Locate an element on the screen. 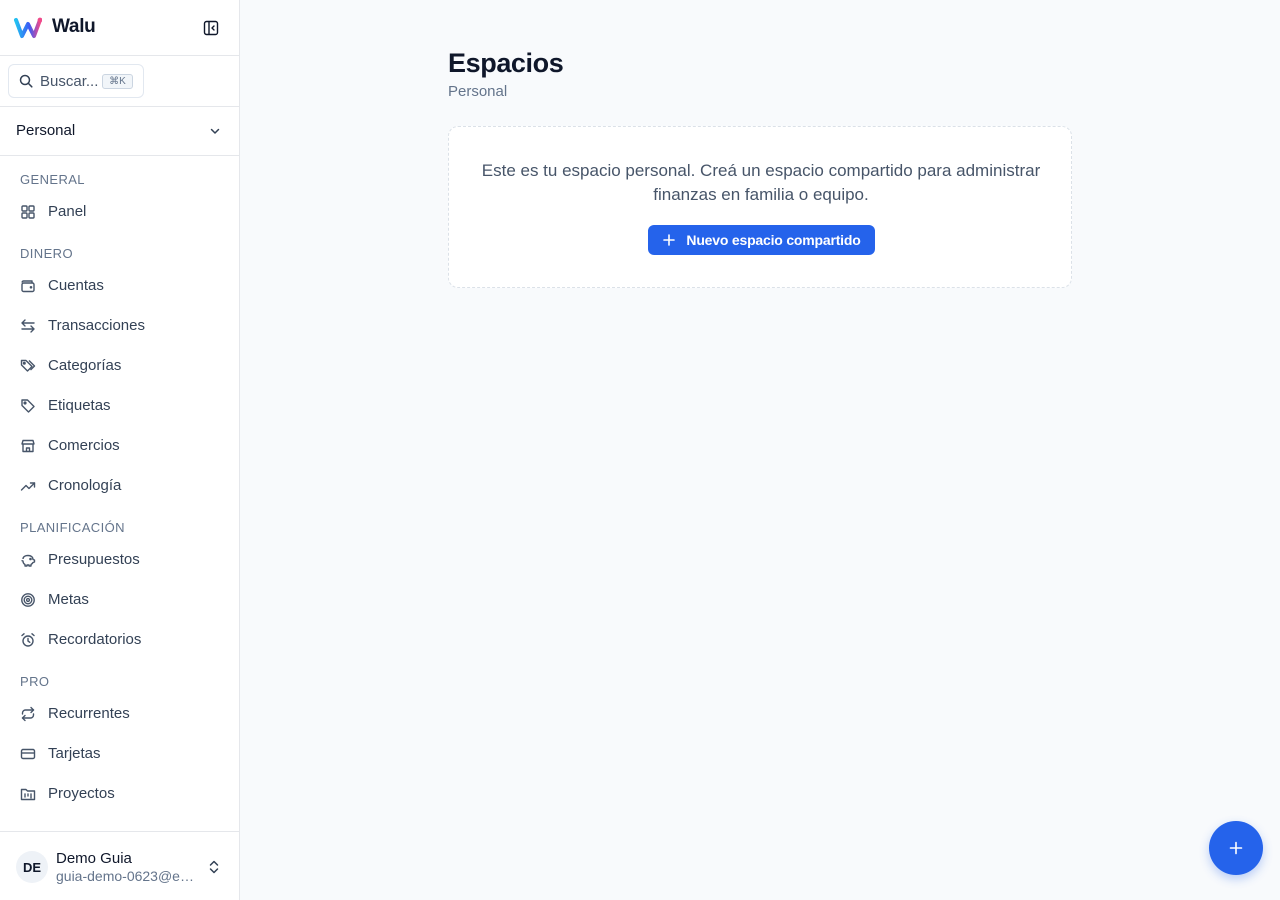 The width and height of the screenshot is (1280, 900). sidebar-item-transacciones: Transacciones is located at coordinates (120, 326).